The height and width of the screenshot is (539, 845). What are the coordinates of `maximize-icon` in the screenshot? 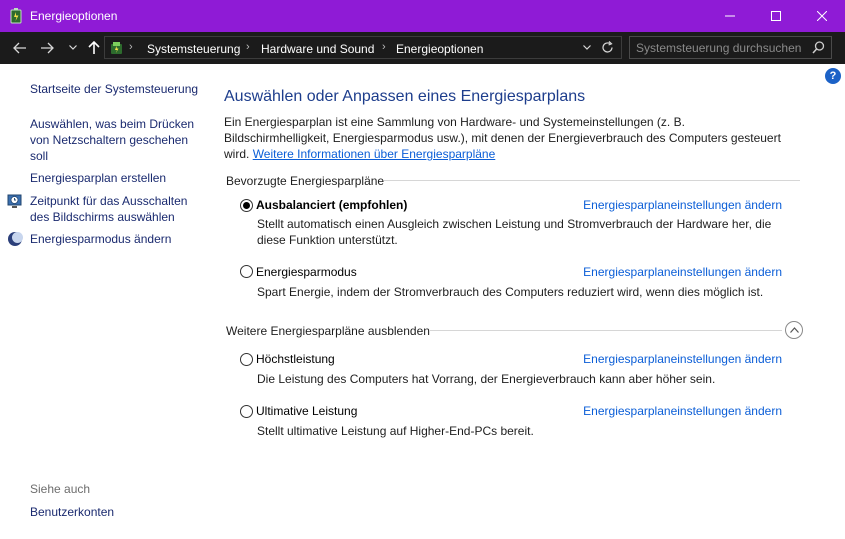 It's located at (776, 16).